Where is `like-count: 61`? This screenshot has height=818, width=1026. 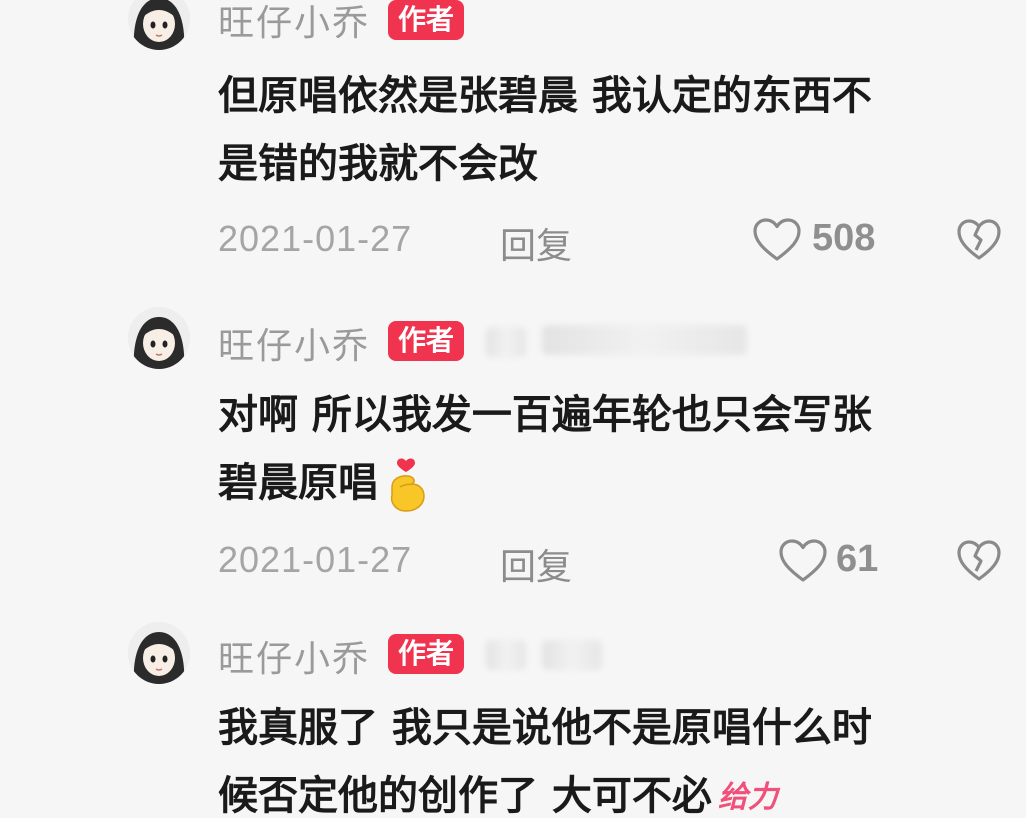
like-count: 61 is located at coordinates (857, 559).